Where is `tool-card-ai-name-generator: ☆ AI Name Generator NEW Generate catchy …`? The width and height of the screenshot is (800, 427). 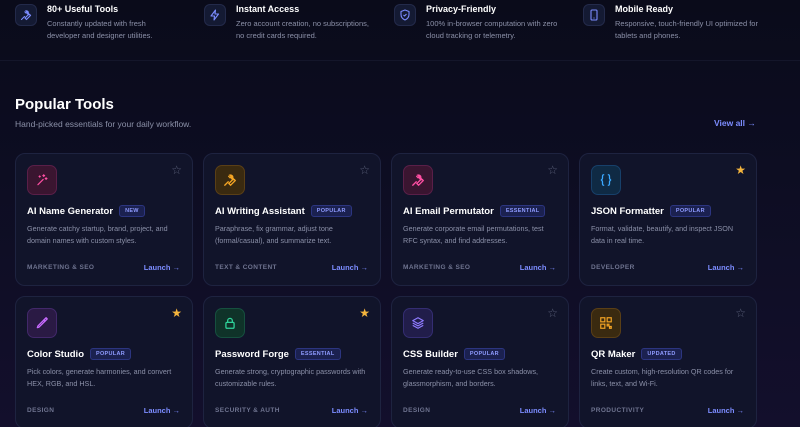 tool-card-ai-name-generator: ☆ AI Name Generator NEW Generate catchy … is located at coordinates (104, 219).